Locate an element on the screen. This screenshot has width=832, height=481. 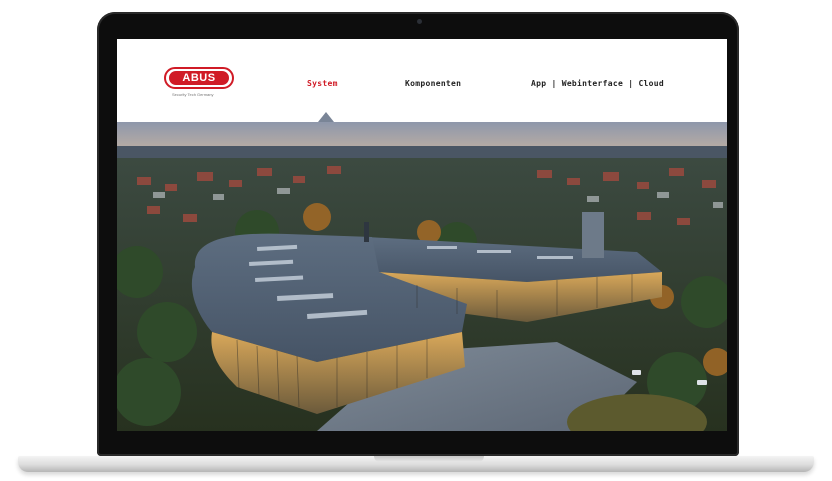
logo-badge: ABUS is located at coordinates (199, 78).